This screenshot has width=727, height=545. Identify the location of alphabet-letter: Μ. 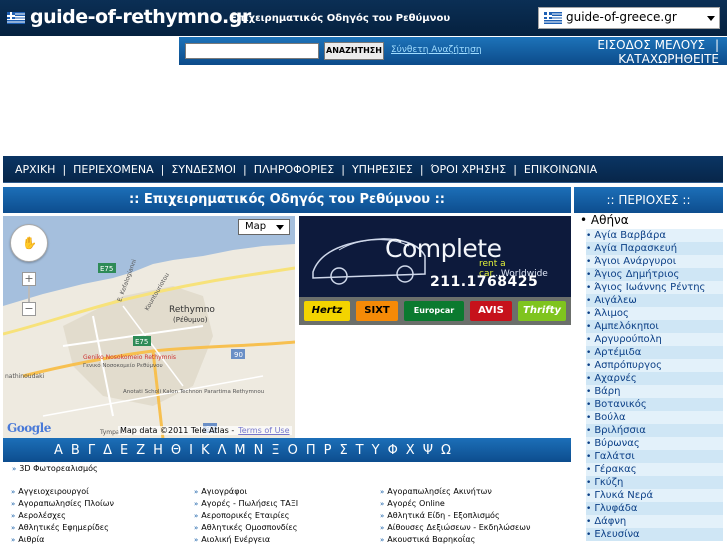
(239, 450).